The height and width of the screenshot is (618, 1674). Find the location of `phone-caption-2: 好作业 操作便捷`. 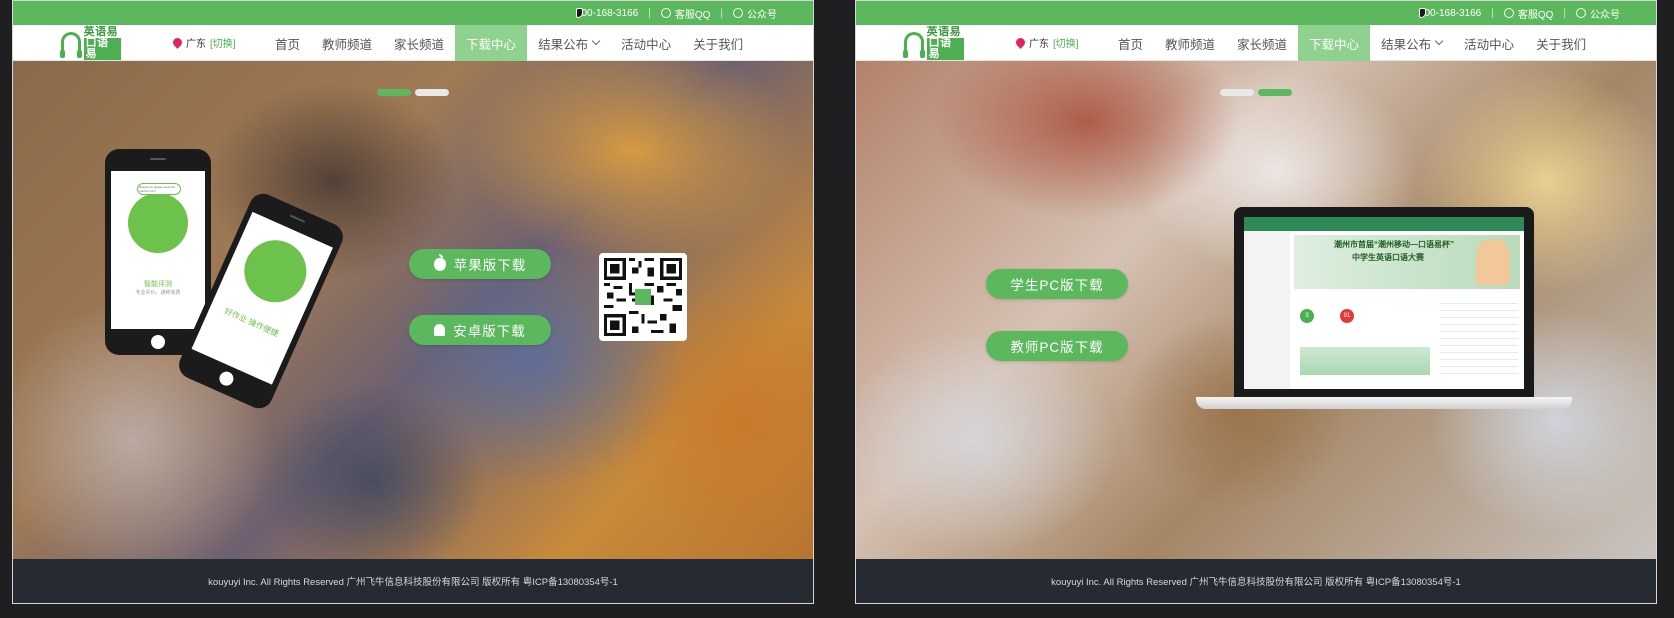

phone-caption-2: 好作业 操作便捷 is located at coordinates (251, 322).